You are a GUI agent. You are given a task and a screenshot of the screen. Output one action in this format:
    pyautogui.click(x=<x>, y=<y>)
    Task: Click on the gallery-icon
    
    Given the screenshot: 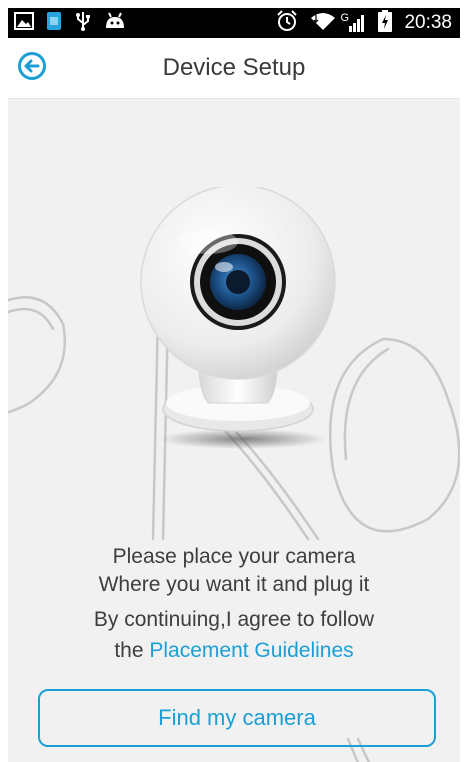 What is the action you would take?
    pyautogui.click(x=24, y=23)
    